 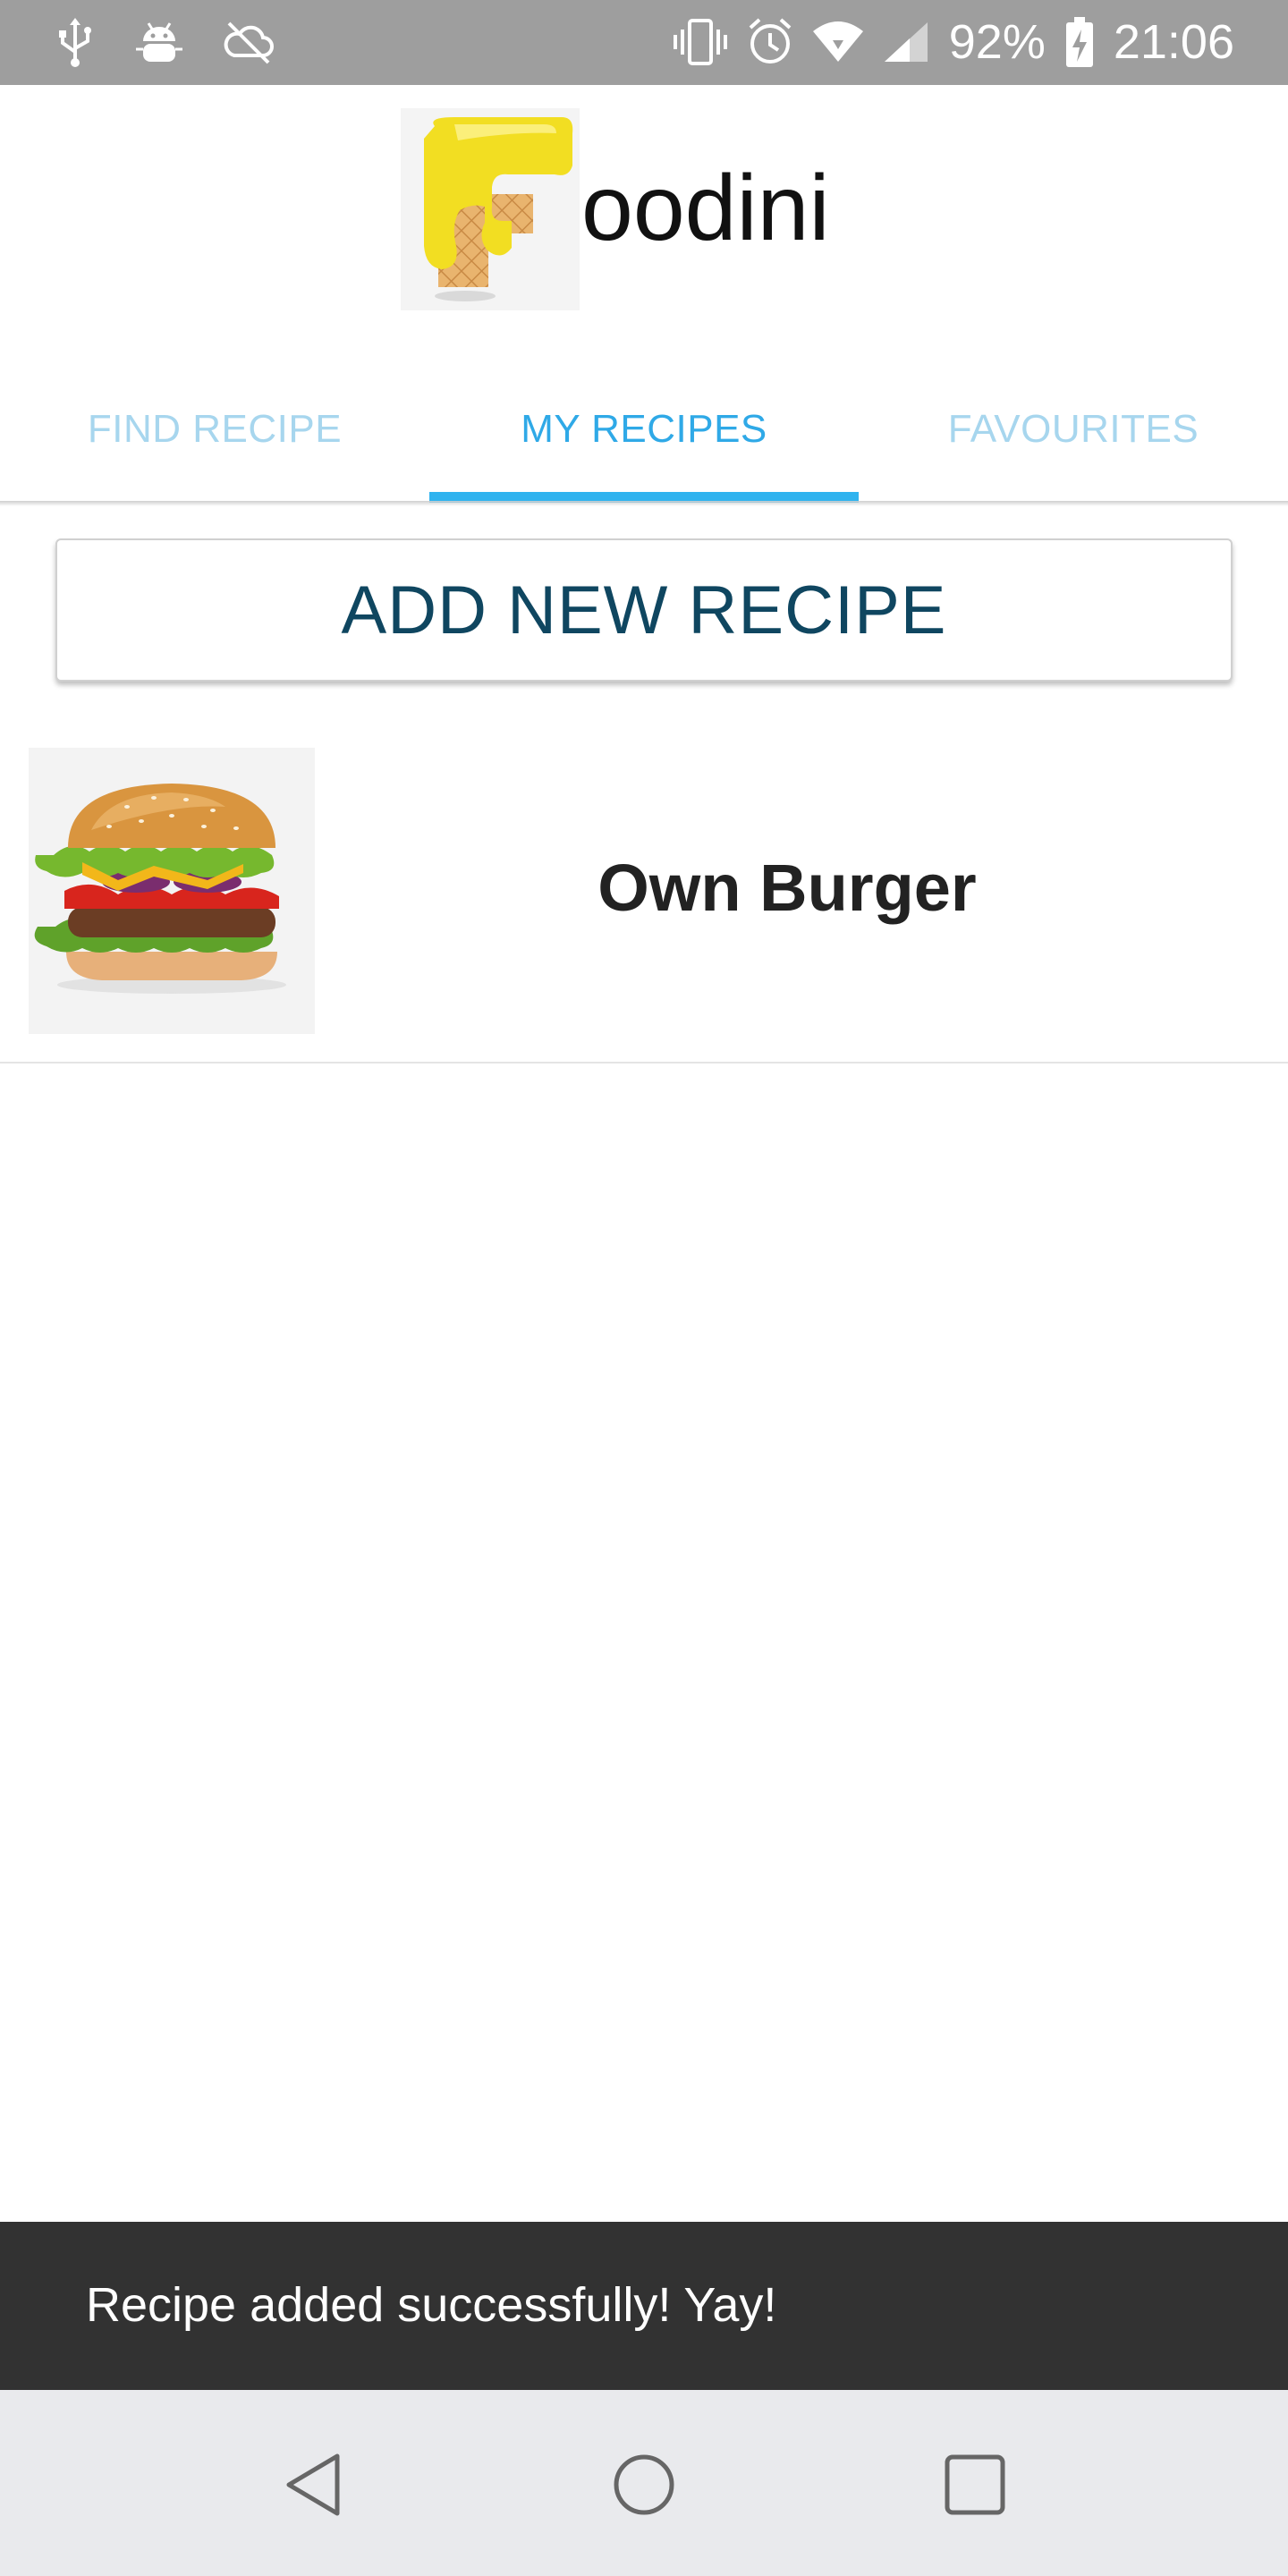 I want to click on battery-percent: 92%, so click(x=997, y=42).